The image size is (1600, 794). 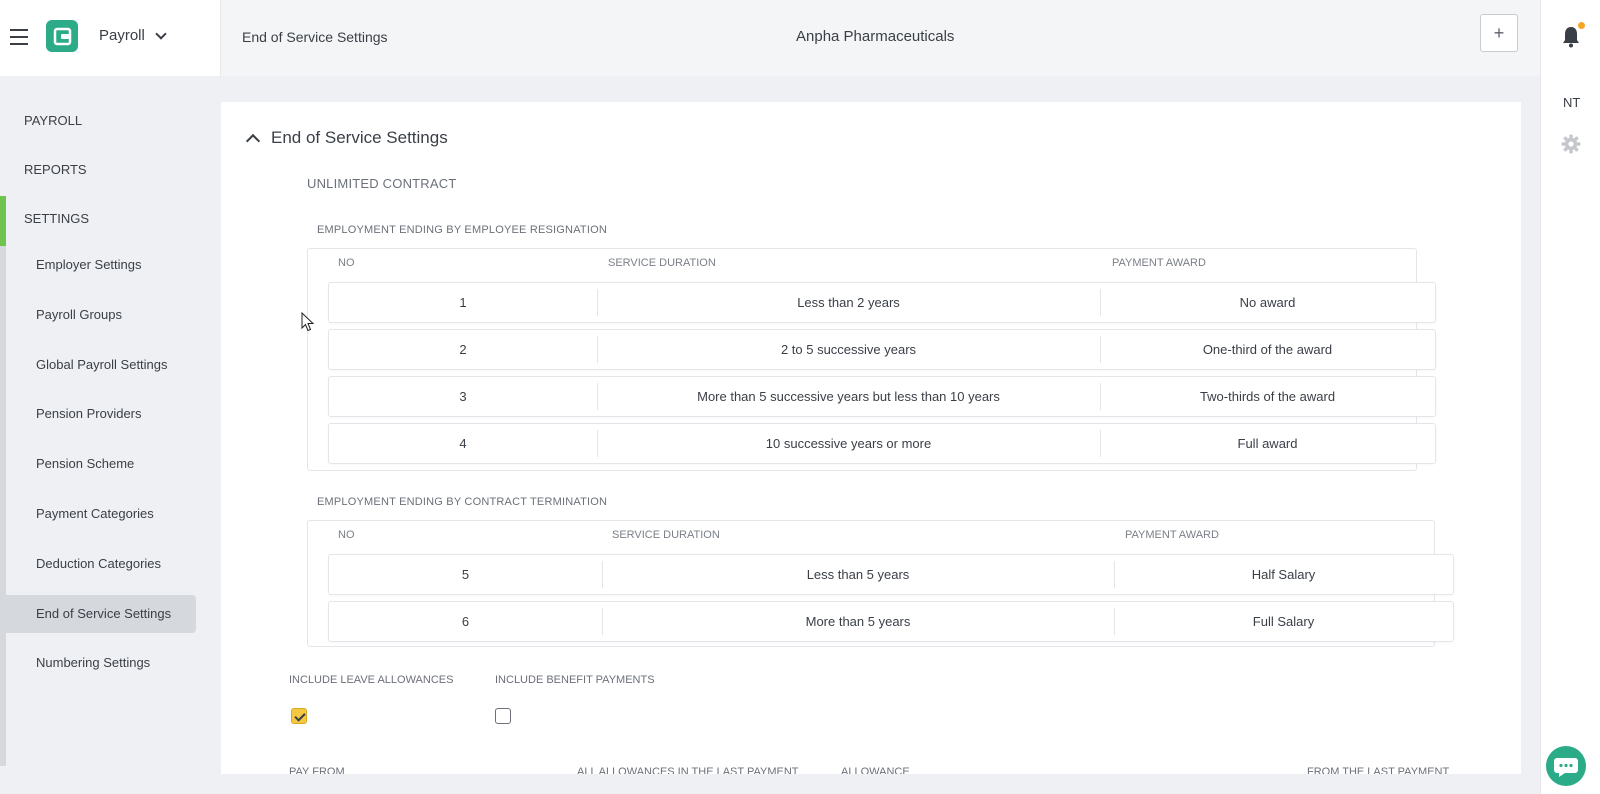 What do you see at coordinates (3, 221) in the screenshot?
I see `active-section-indicator` at bounding box center [3, 221].